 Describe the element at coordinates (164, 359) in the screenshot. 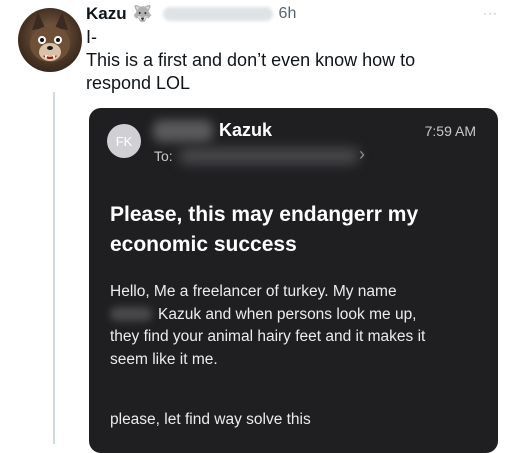

I see `body-line: seem like it me.` at that location.